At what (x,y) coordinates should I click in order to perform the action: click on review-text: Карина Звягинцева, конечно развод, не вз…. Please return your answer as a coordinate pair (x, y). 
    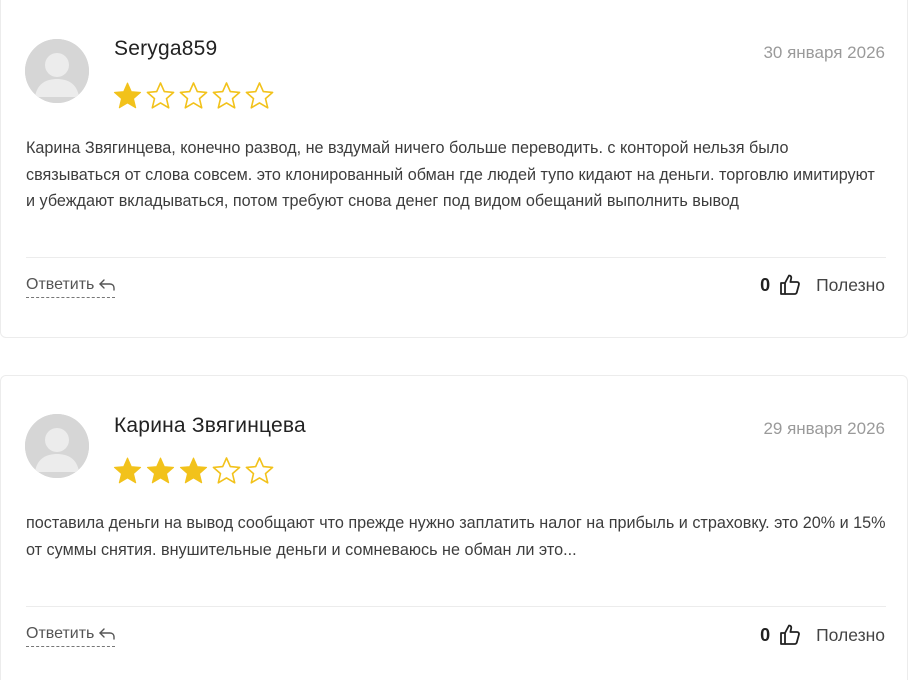
    Looking at the image, I should click on (450, 174).